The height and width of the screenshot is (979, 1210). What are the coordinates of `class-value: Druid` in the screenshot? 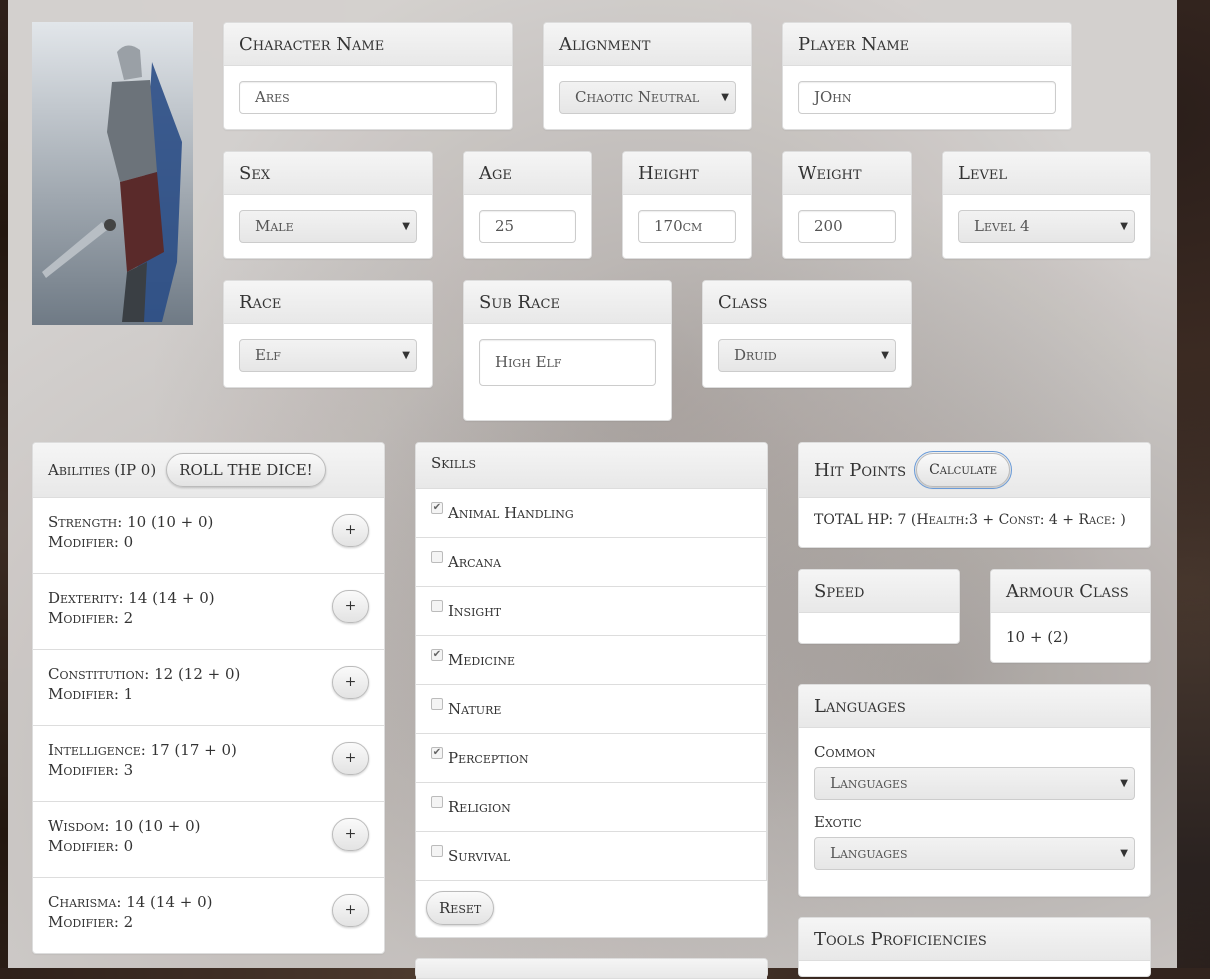 It's located at (755, 355).